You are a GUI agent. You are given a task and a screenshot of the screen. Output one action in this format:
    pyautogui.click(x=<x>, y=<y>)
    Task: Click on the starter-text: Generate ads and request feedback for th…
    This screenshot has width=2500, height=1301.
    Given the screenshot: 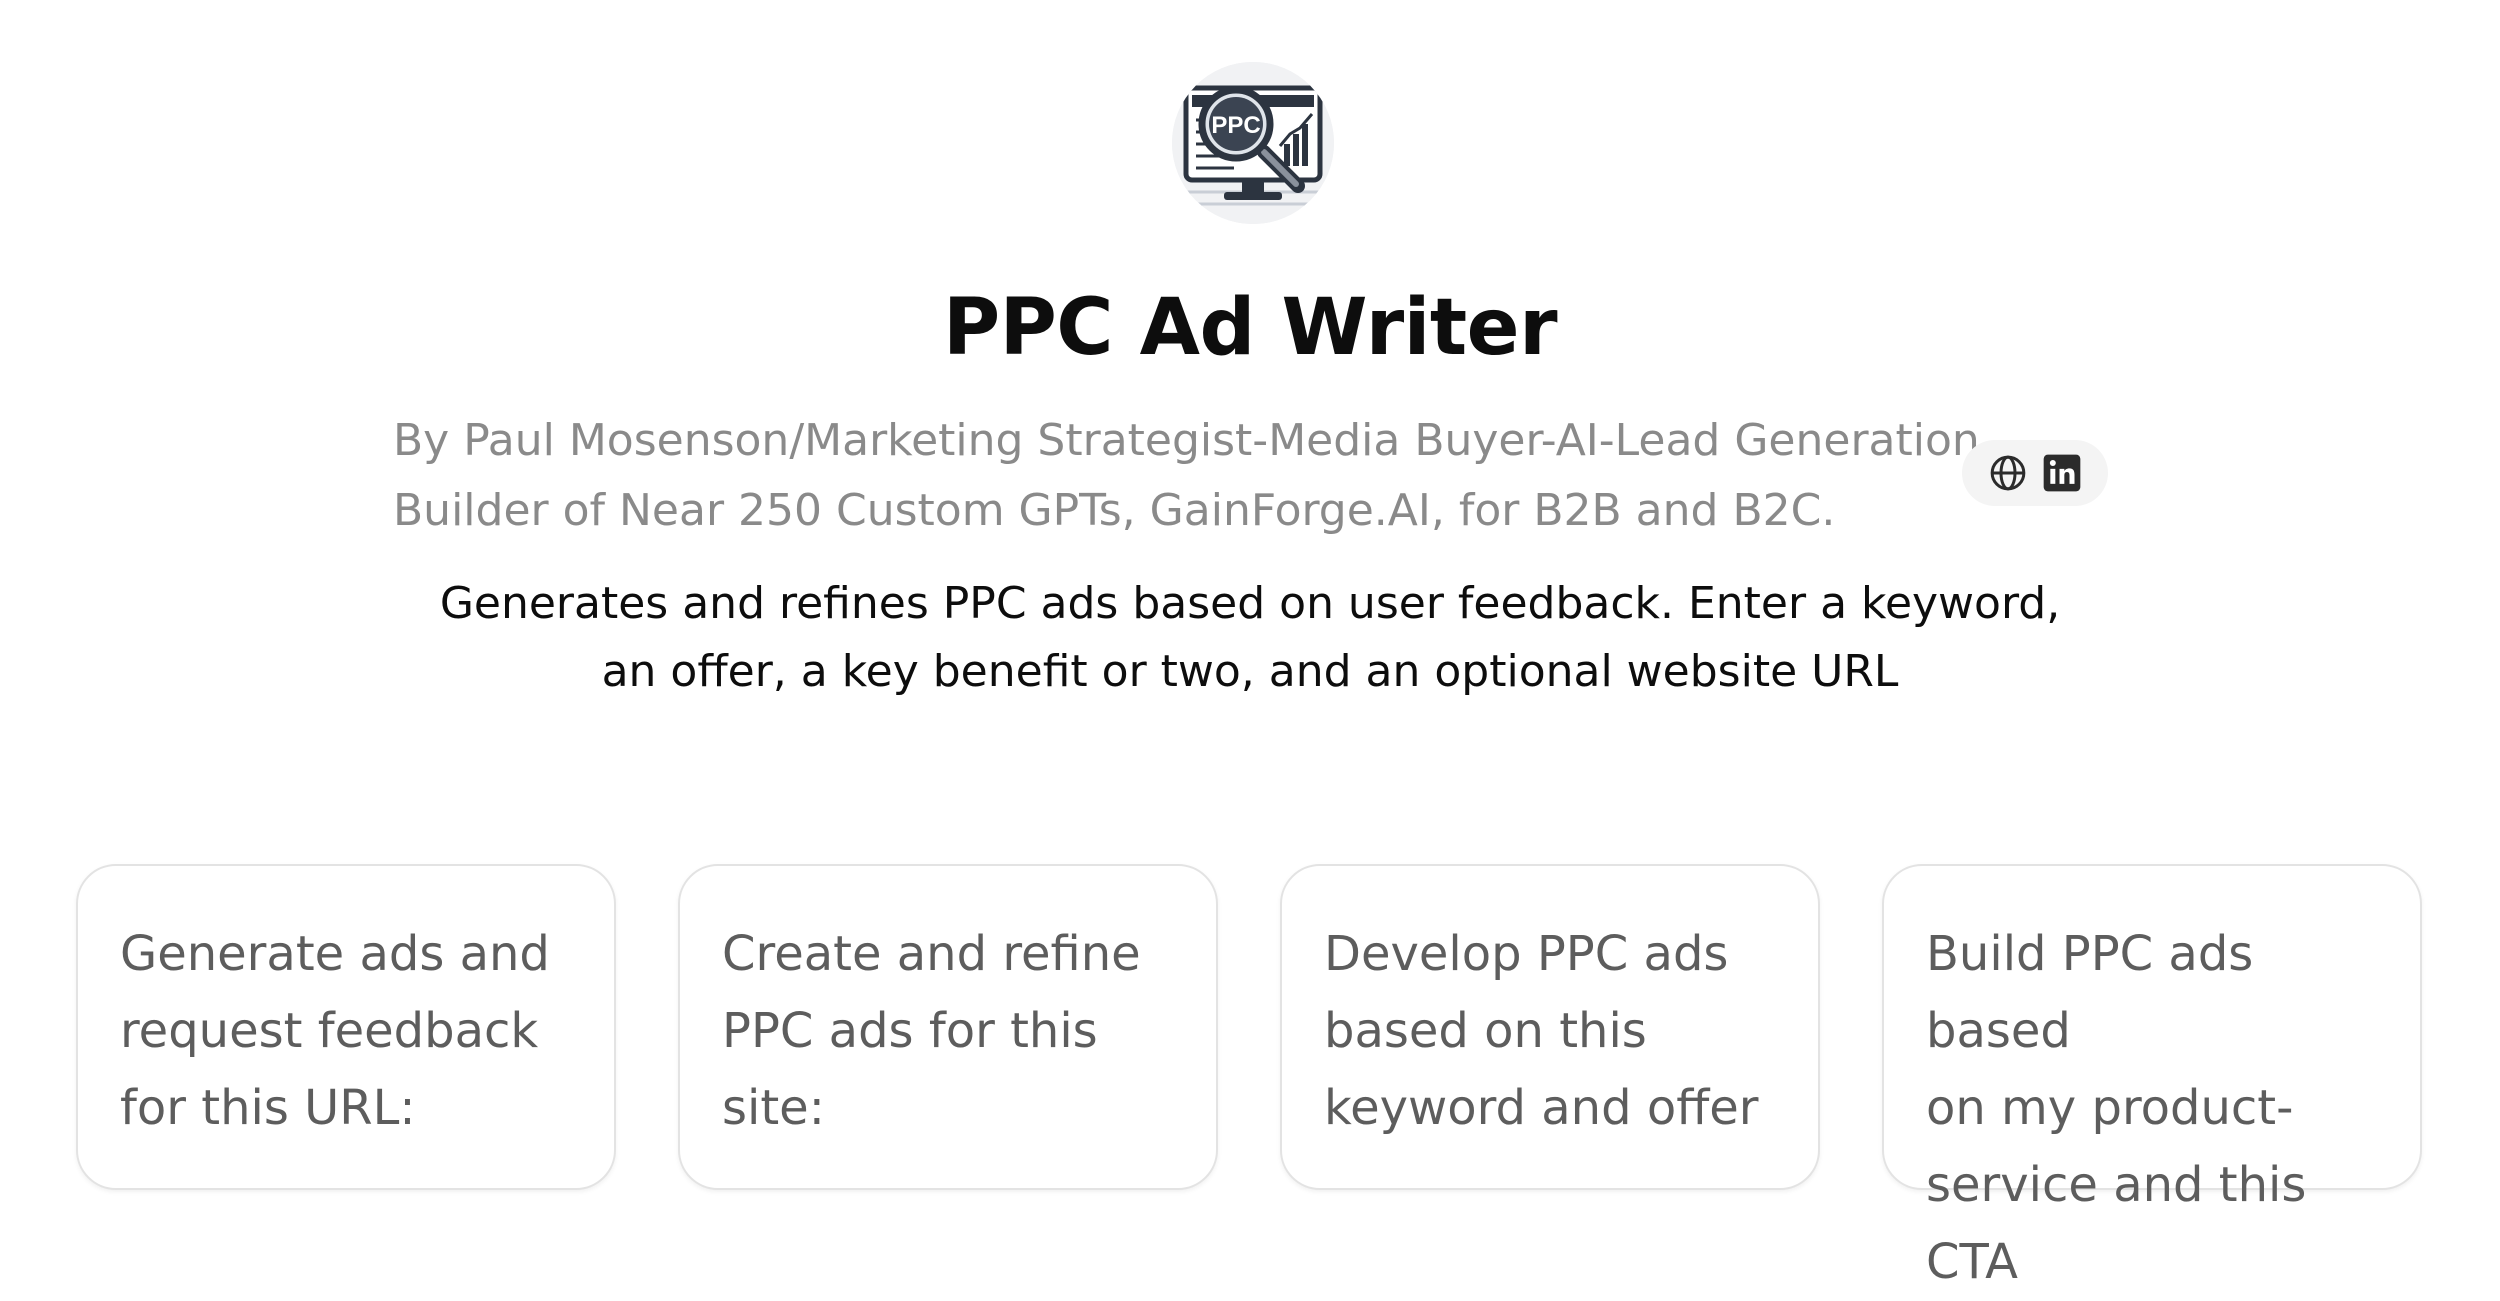 What is the action you would take?
    pyautogui.click(x=335, y=1031)
    